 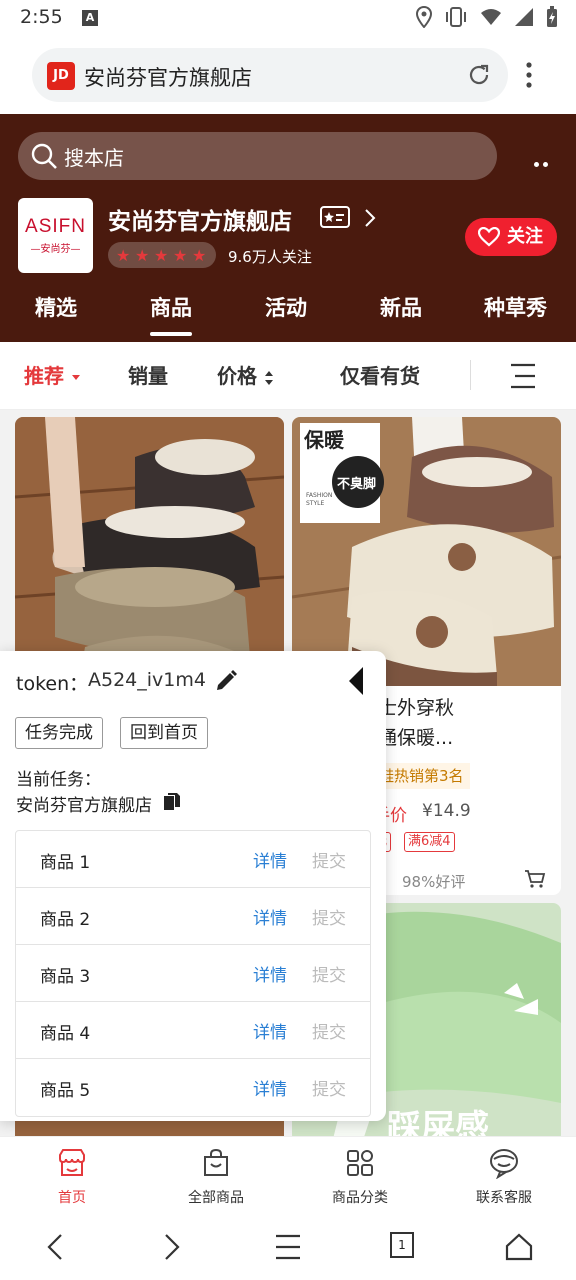 I want to click on product-image-text-odor: 不臭脚, so click(x=356, y=484).